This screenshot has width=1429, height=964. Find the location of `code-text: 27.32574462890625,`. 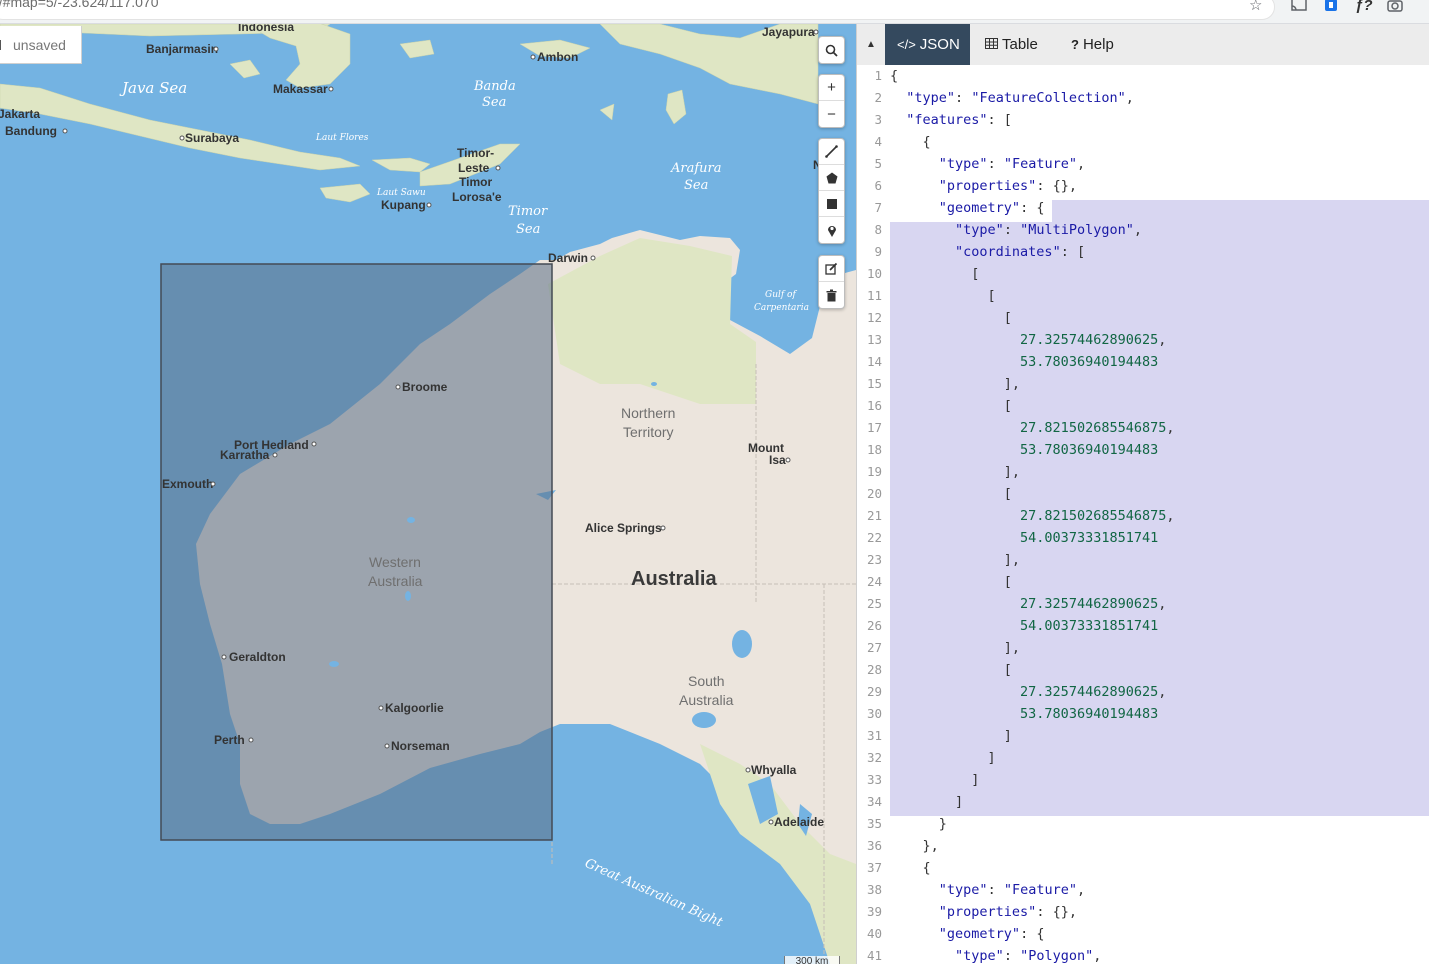

code-text: 27.32574462890625, is located at coordinates (1028, 692).